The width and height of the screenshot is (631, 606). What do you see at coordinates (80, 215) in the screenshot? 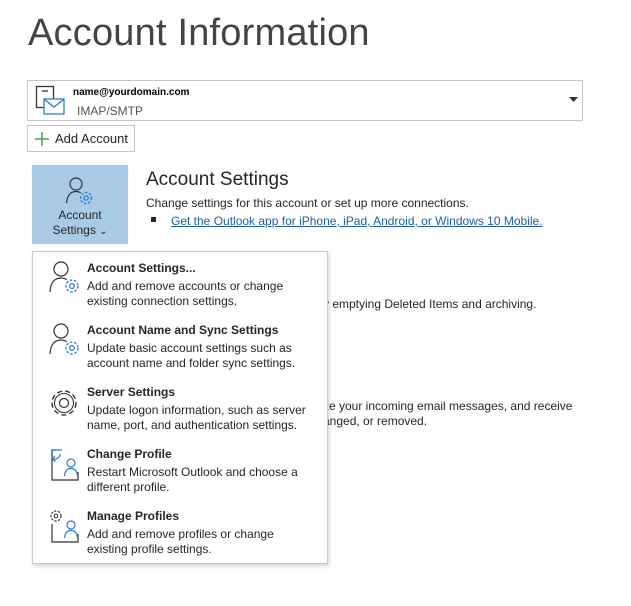
I see `account-settings-label-line1: Account` at bounding box center [80, 215].